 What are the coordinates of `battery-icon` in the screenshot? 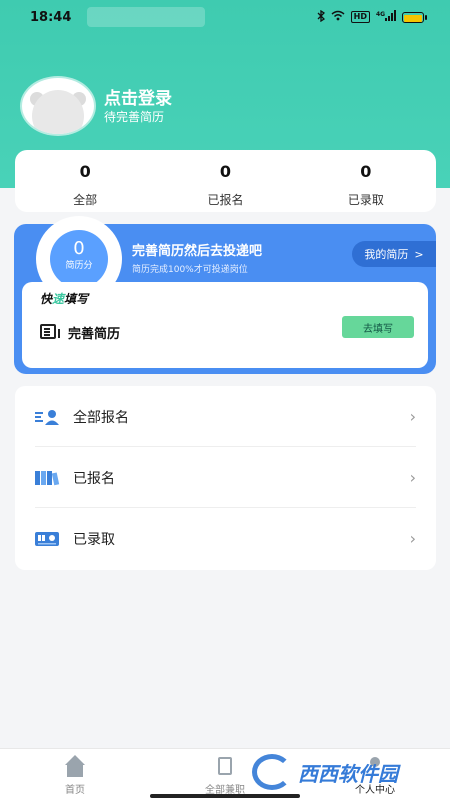 It's located at (414, 17).